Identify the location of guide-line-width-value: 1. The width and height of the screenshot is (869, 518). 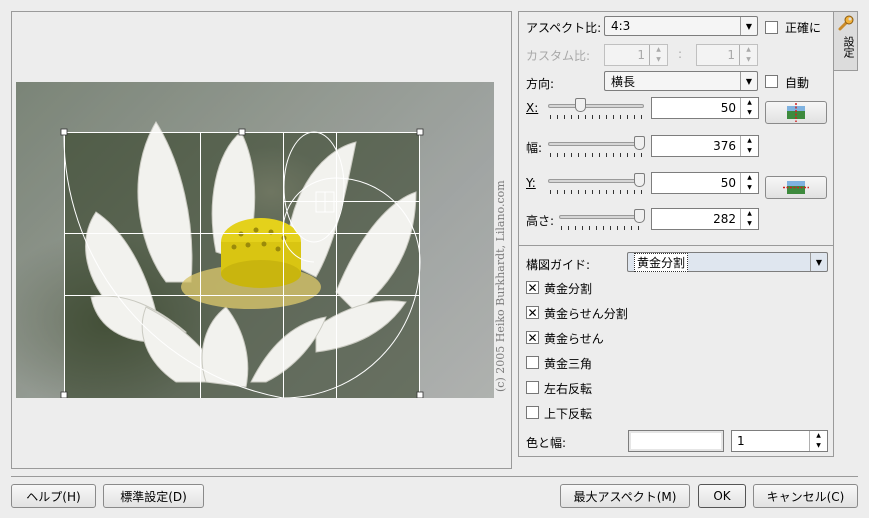
(741, 441).